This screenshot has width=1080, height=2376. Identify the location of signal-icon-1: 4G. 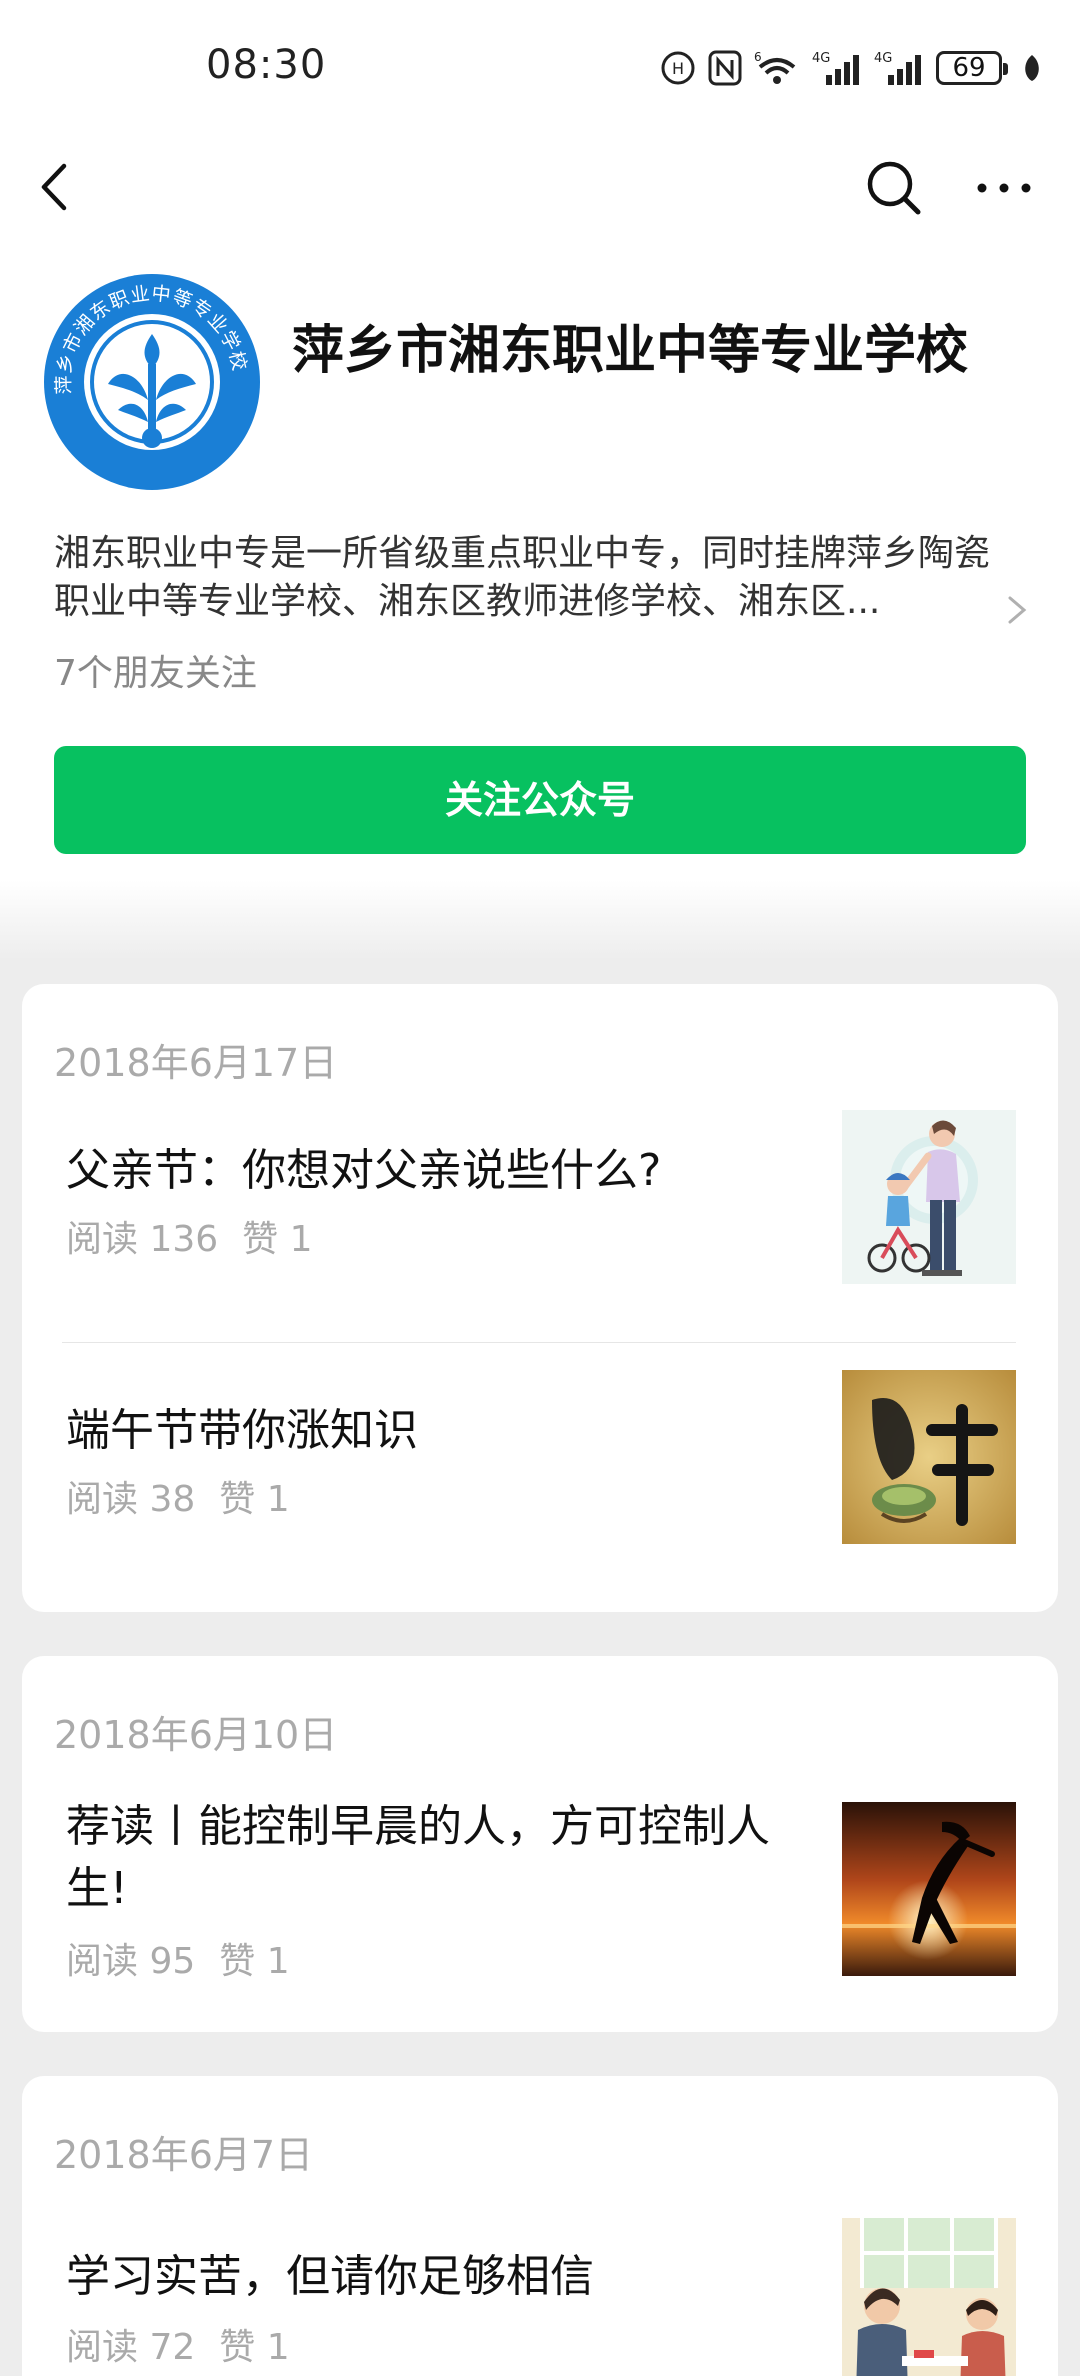
(837, 68).